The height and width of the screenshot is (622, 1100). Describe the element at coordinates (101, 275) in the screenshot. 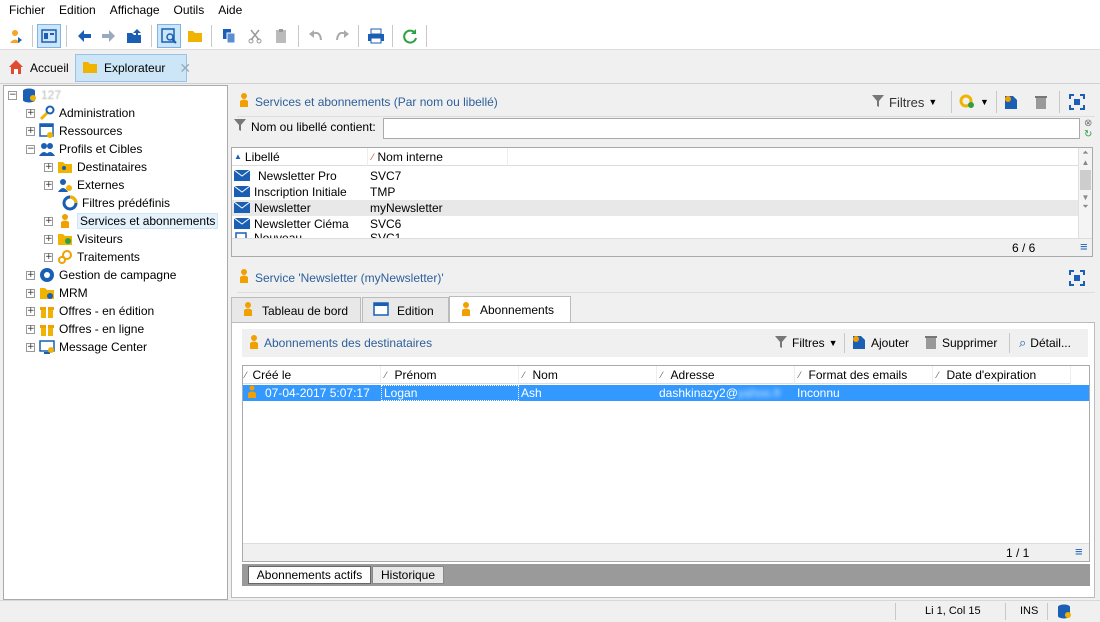

I see `tree-item-campagne: + Gestion de campagne` at that location.